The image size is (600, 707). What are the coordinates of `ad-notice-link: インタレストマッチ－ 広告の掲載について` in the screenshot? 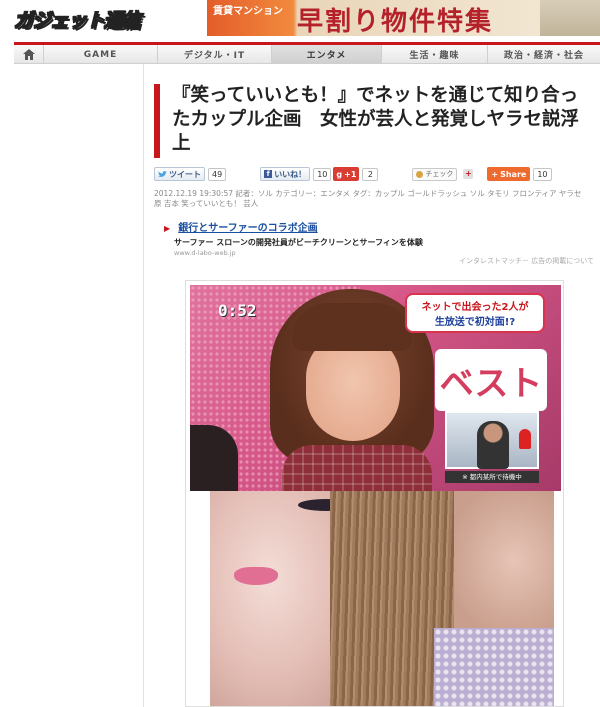 It's located at (526, 261).